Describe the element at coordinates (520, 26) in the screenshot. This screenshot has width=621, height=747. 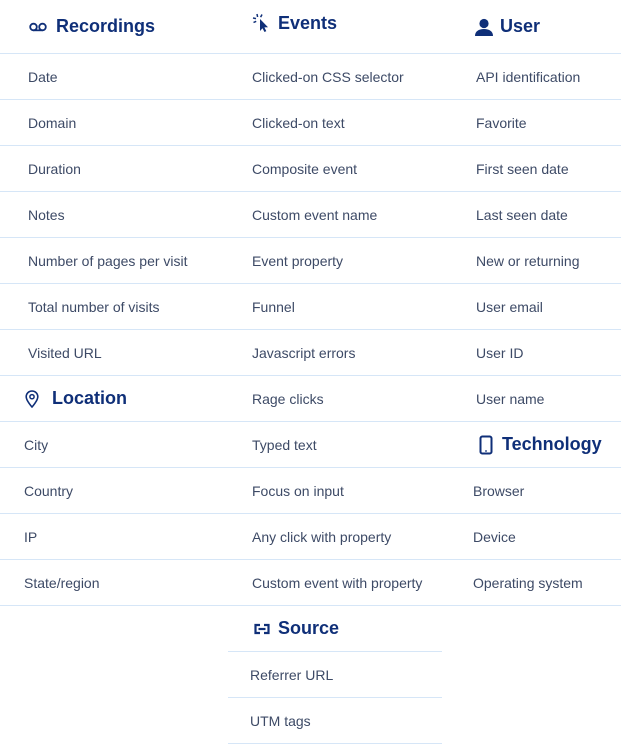
I see `user-title: User` at that location.